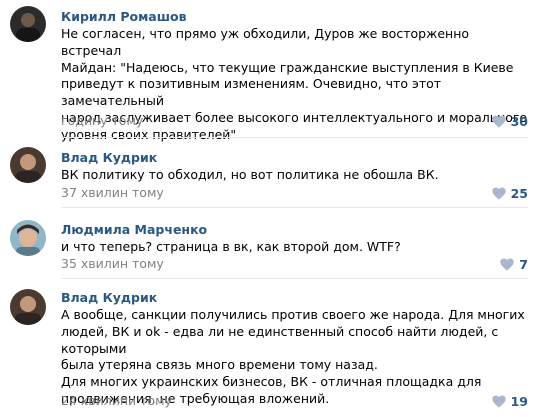  I want to click on comment-author: Кирилл Ромашов, so click(124, 16).